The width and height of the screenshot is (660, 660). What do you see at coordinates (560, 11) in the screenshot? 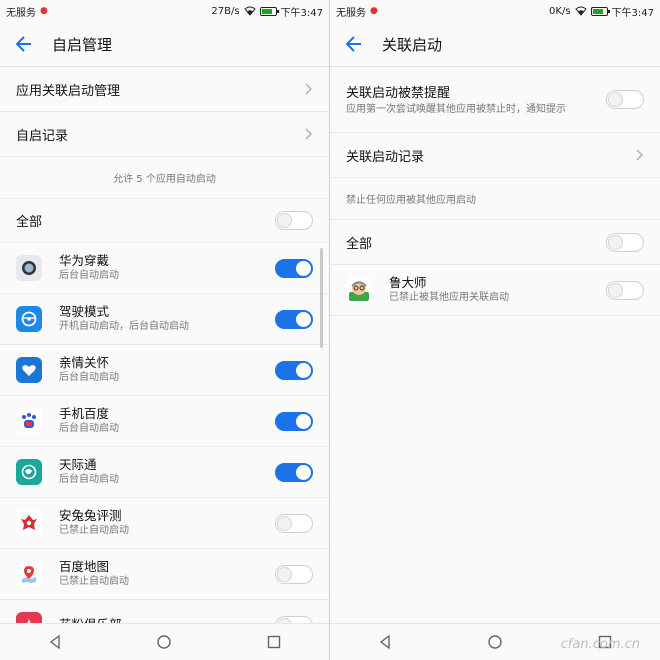
I see `network-speed: 0K/s` at bounding box center [560, 11].